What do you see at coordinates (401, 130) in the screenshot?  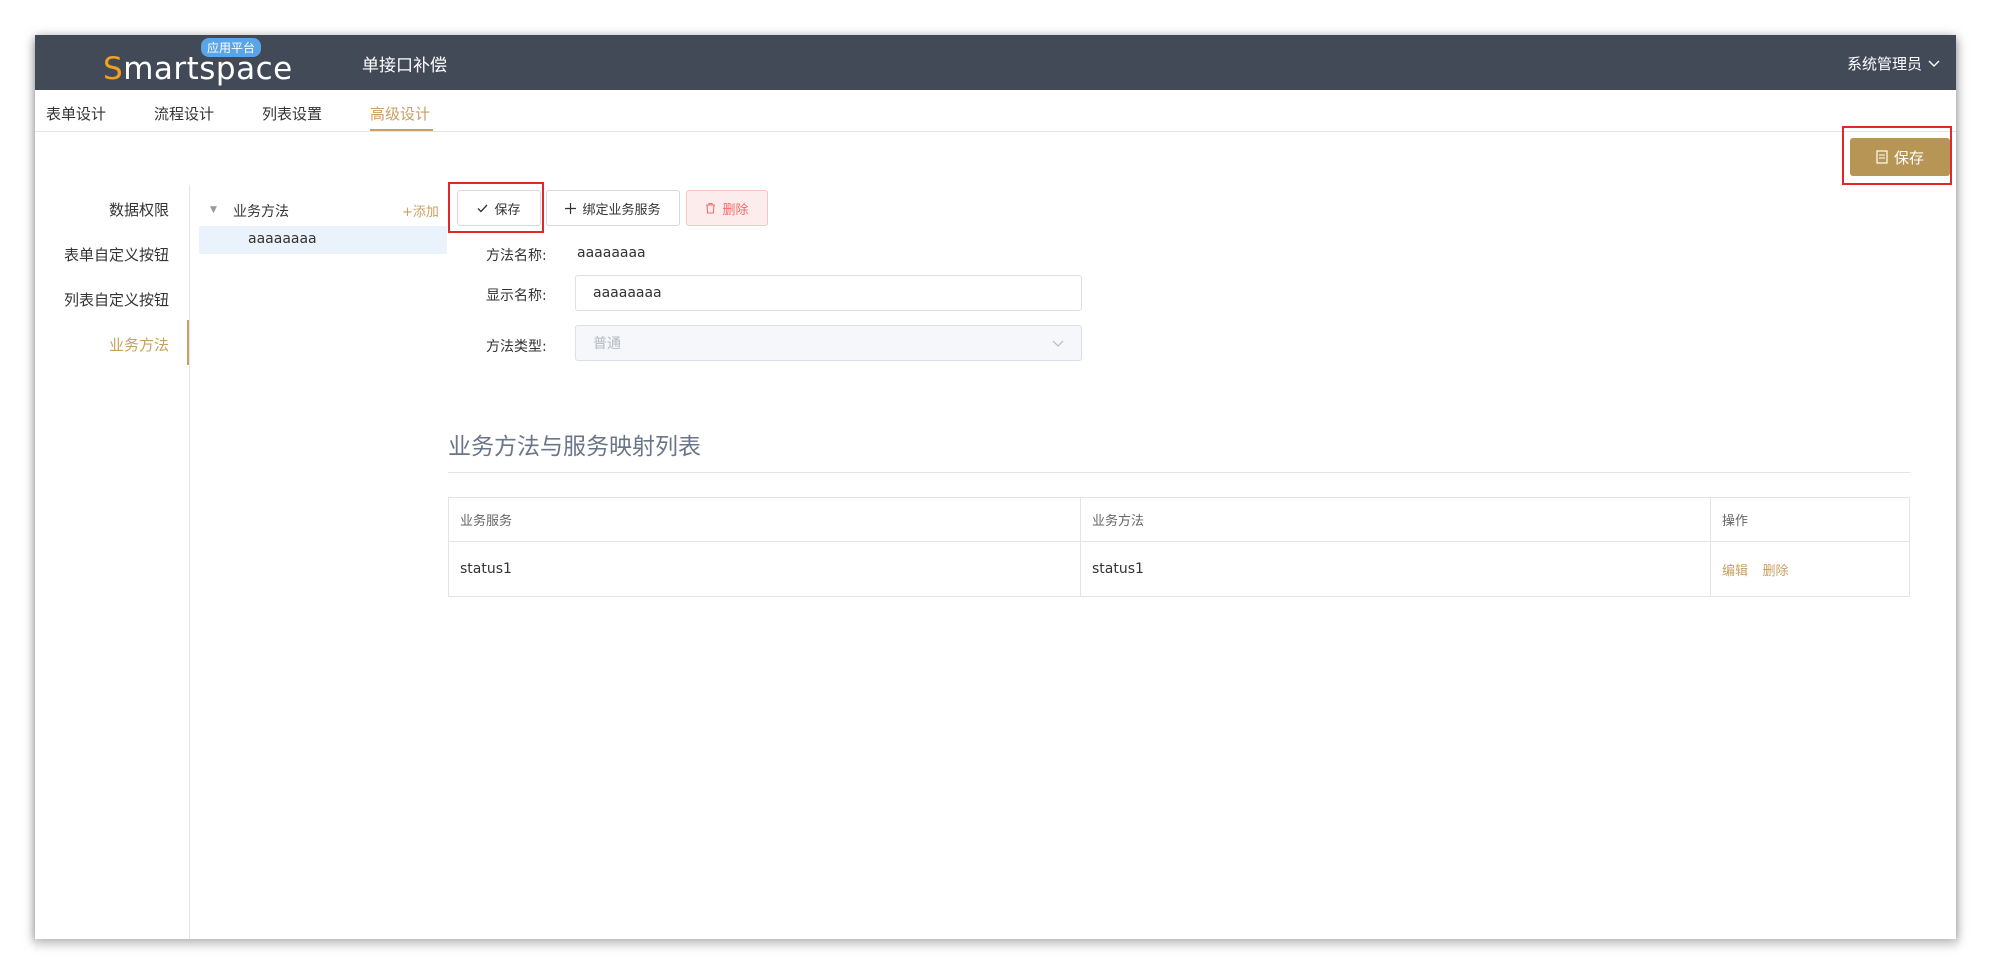 I see `active-tab-underline` at bounding box center [401, 130].